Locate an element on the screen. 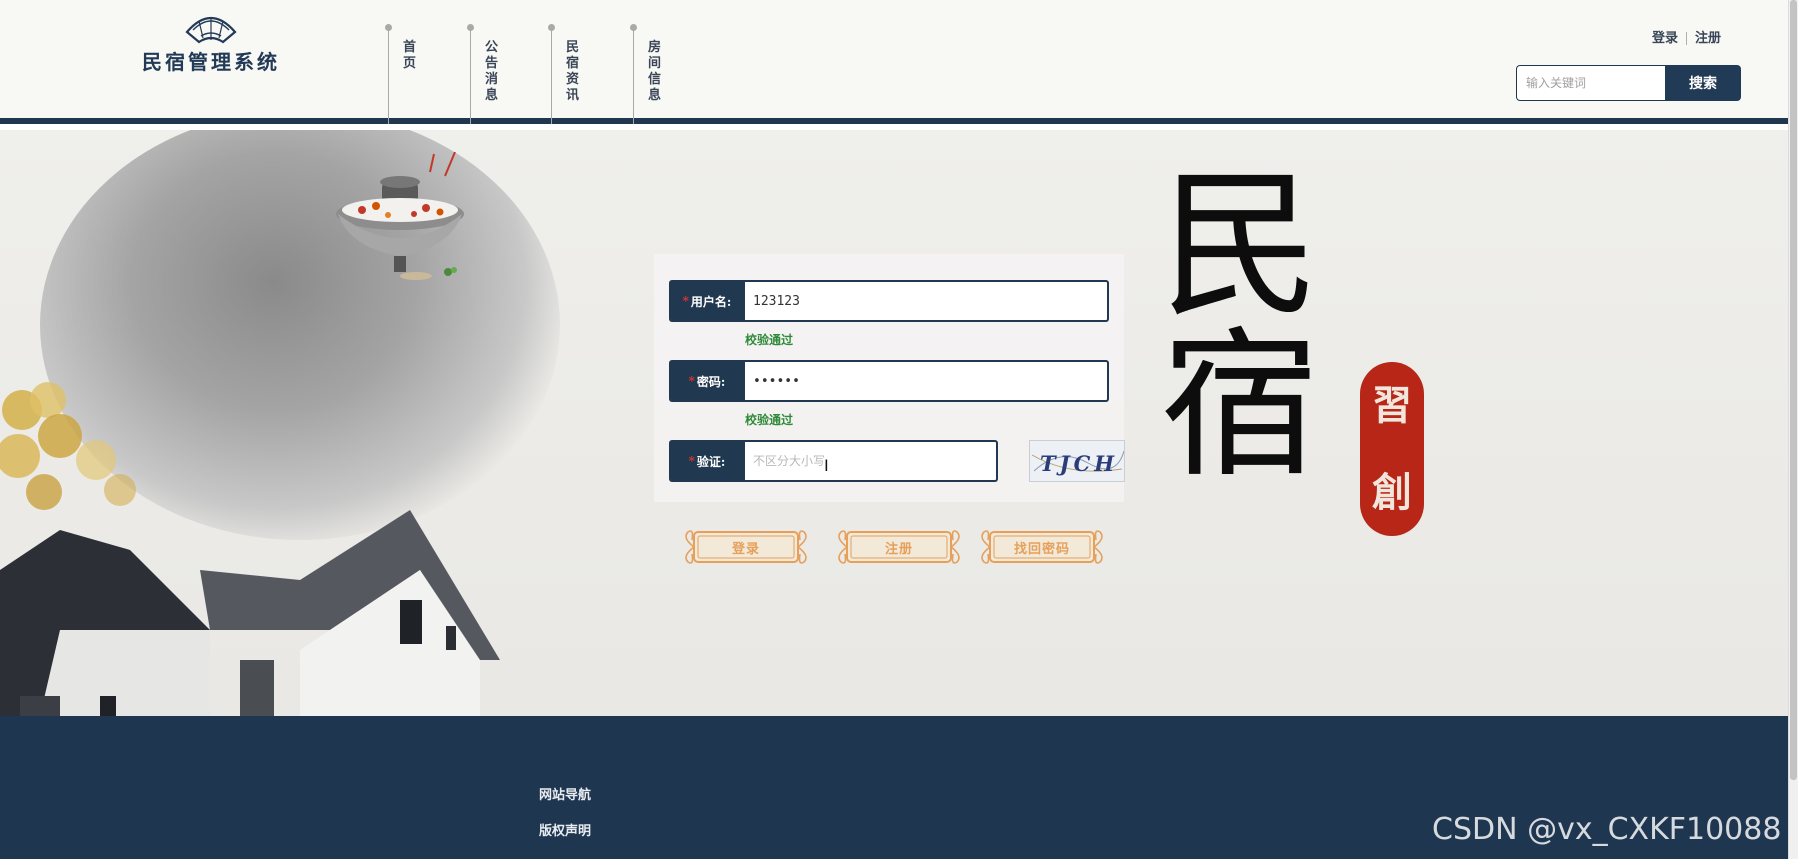  site-logo: 民宿管理系统 is located at coordinates (211, 47).